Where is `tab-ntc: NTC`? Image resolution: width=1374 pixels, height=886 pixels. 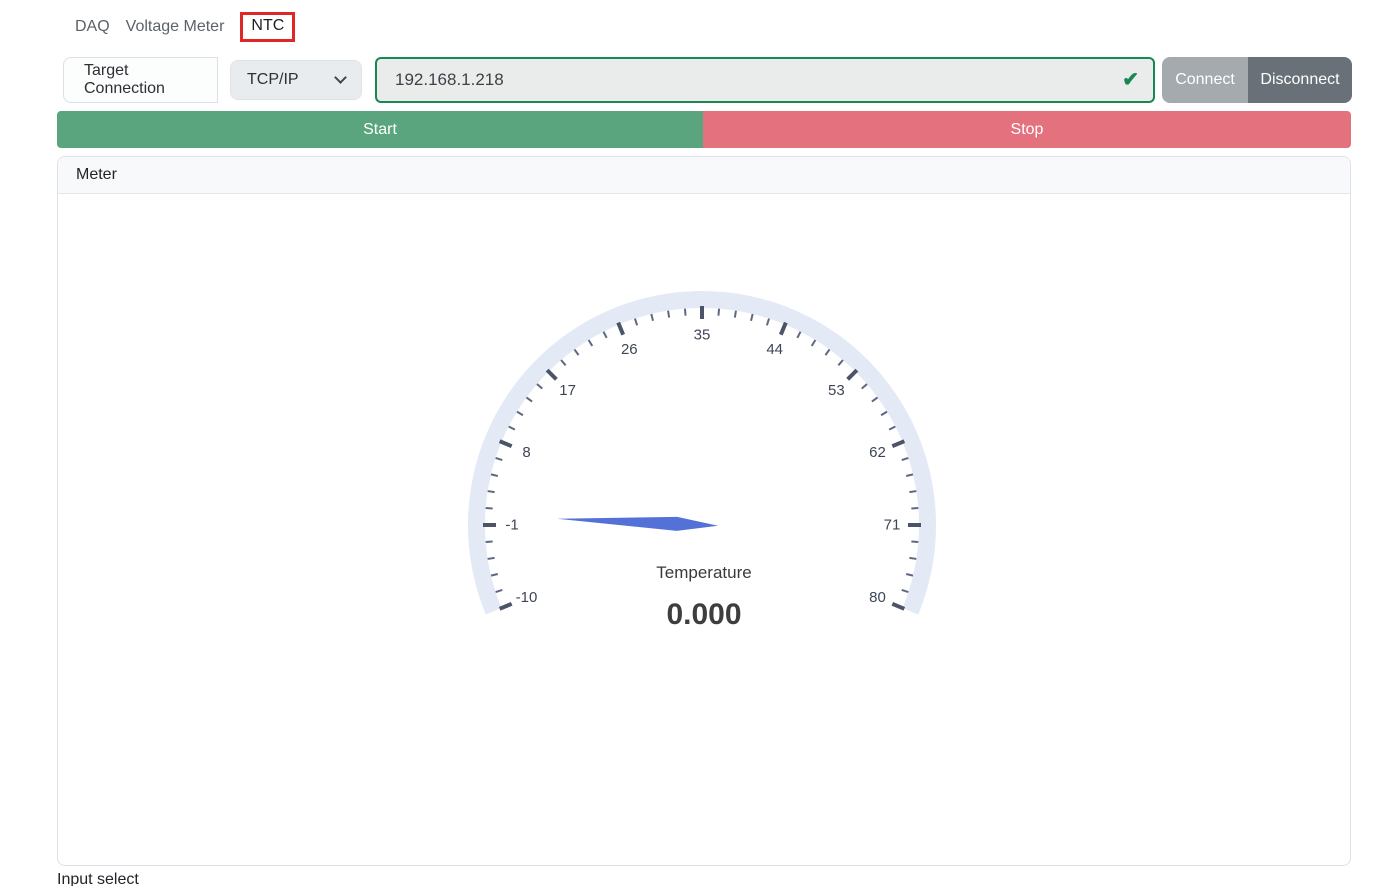 tab-ntc: NTC is located at coordinates (268, 27).